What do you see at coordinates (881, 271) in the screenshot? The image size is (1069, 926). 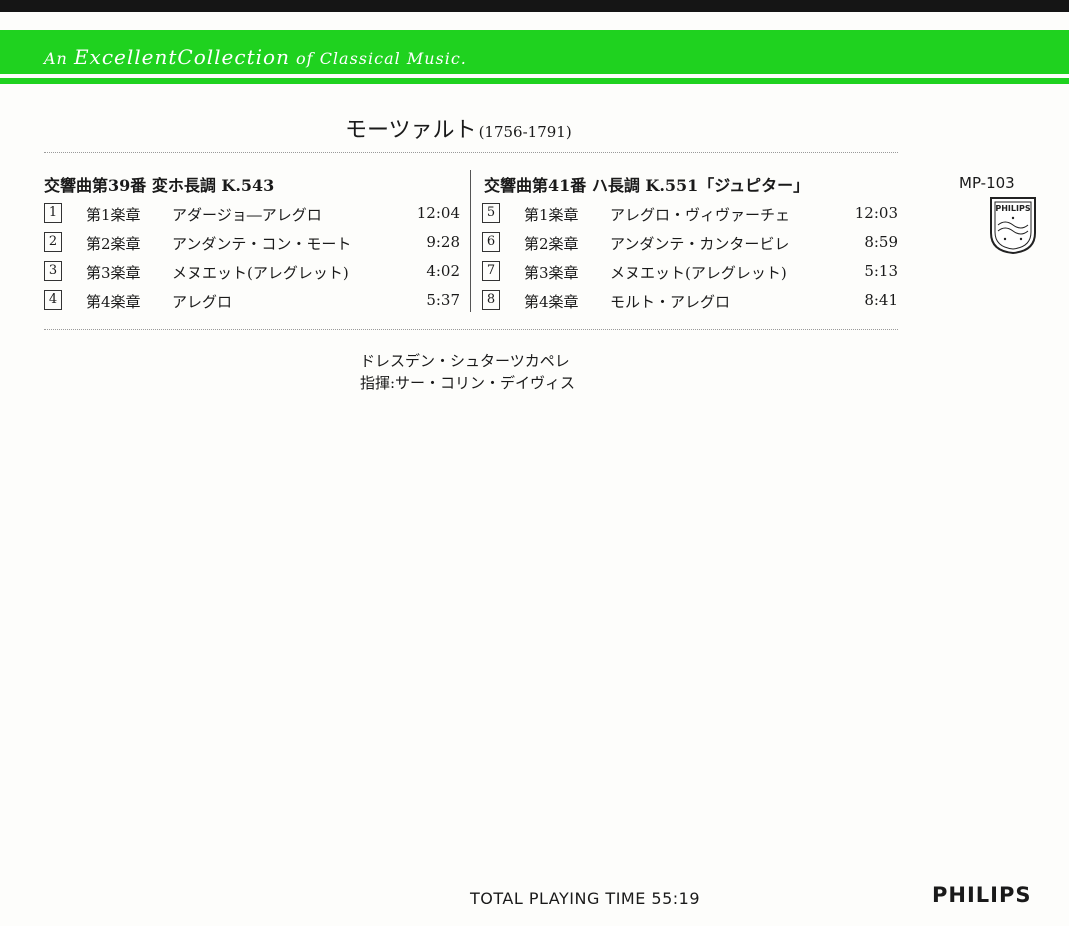 I see `track-time: 5:13` at bounding box center [881, 271].